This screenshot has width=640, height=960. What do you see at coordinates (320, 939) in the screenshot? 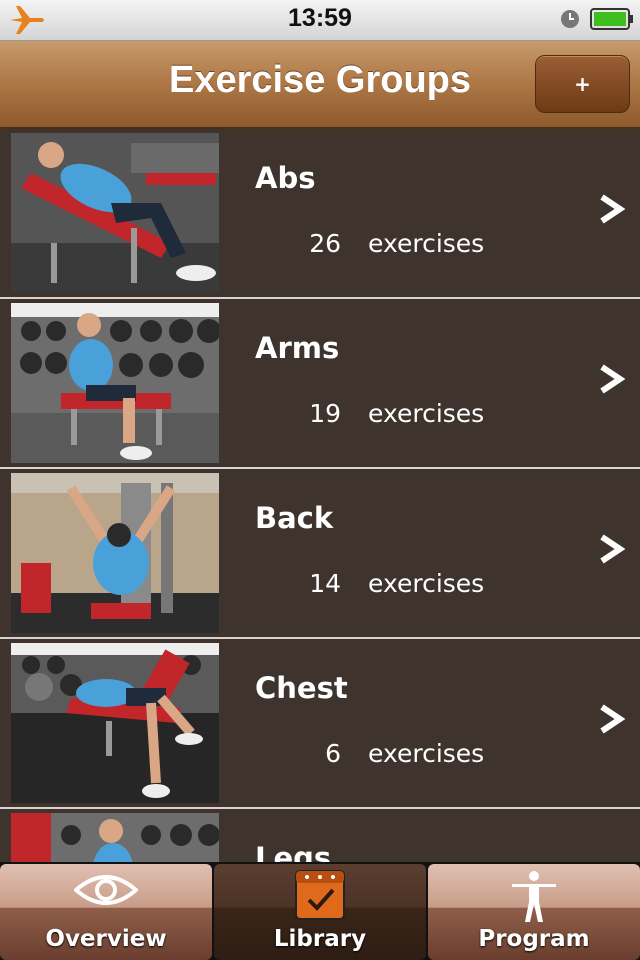
I see `tab-label: Library` at bounding box center [320, 939].